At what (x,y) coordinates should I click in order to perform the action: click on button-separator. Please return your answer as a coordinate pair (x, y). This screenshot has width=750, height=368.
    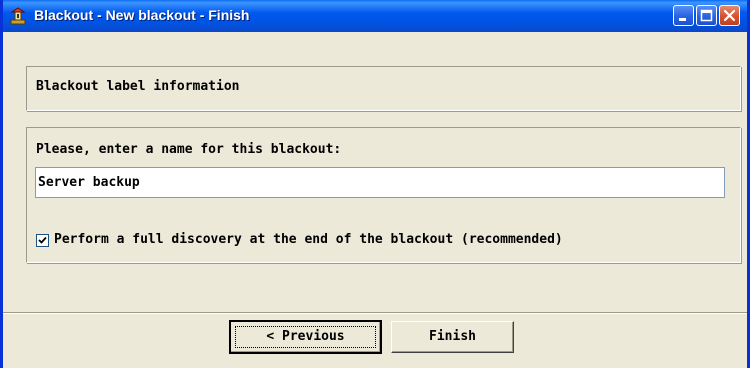
    Looking at the image, I should click on (375, 313).